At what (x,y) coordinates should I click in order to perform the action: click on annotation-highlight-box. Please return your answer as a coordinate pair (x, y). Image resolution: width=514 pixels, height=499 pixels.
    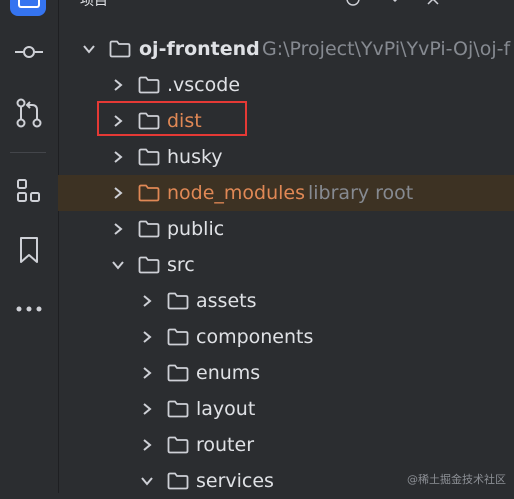
    Looking at the image, I should click on (172, 118).